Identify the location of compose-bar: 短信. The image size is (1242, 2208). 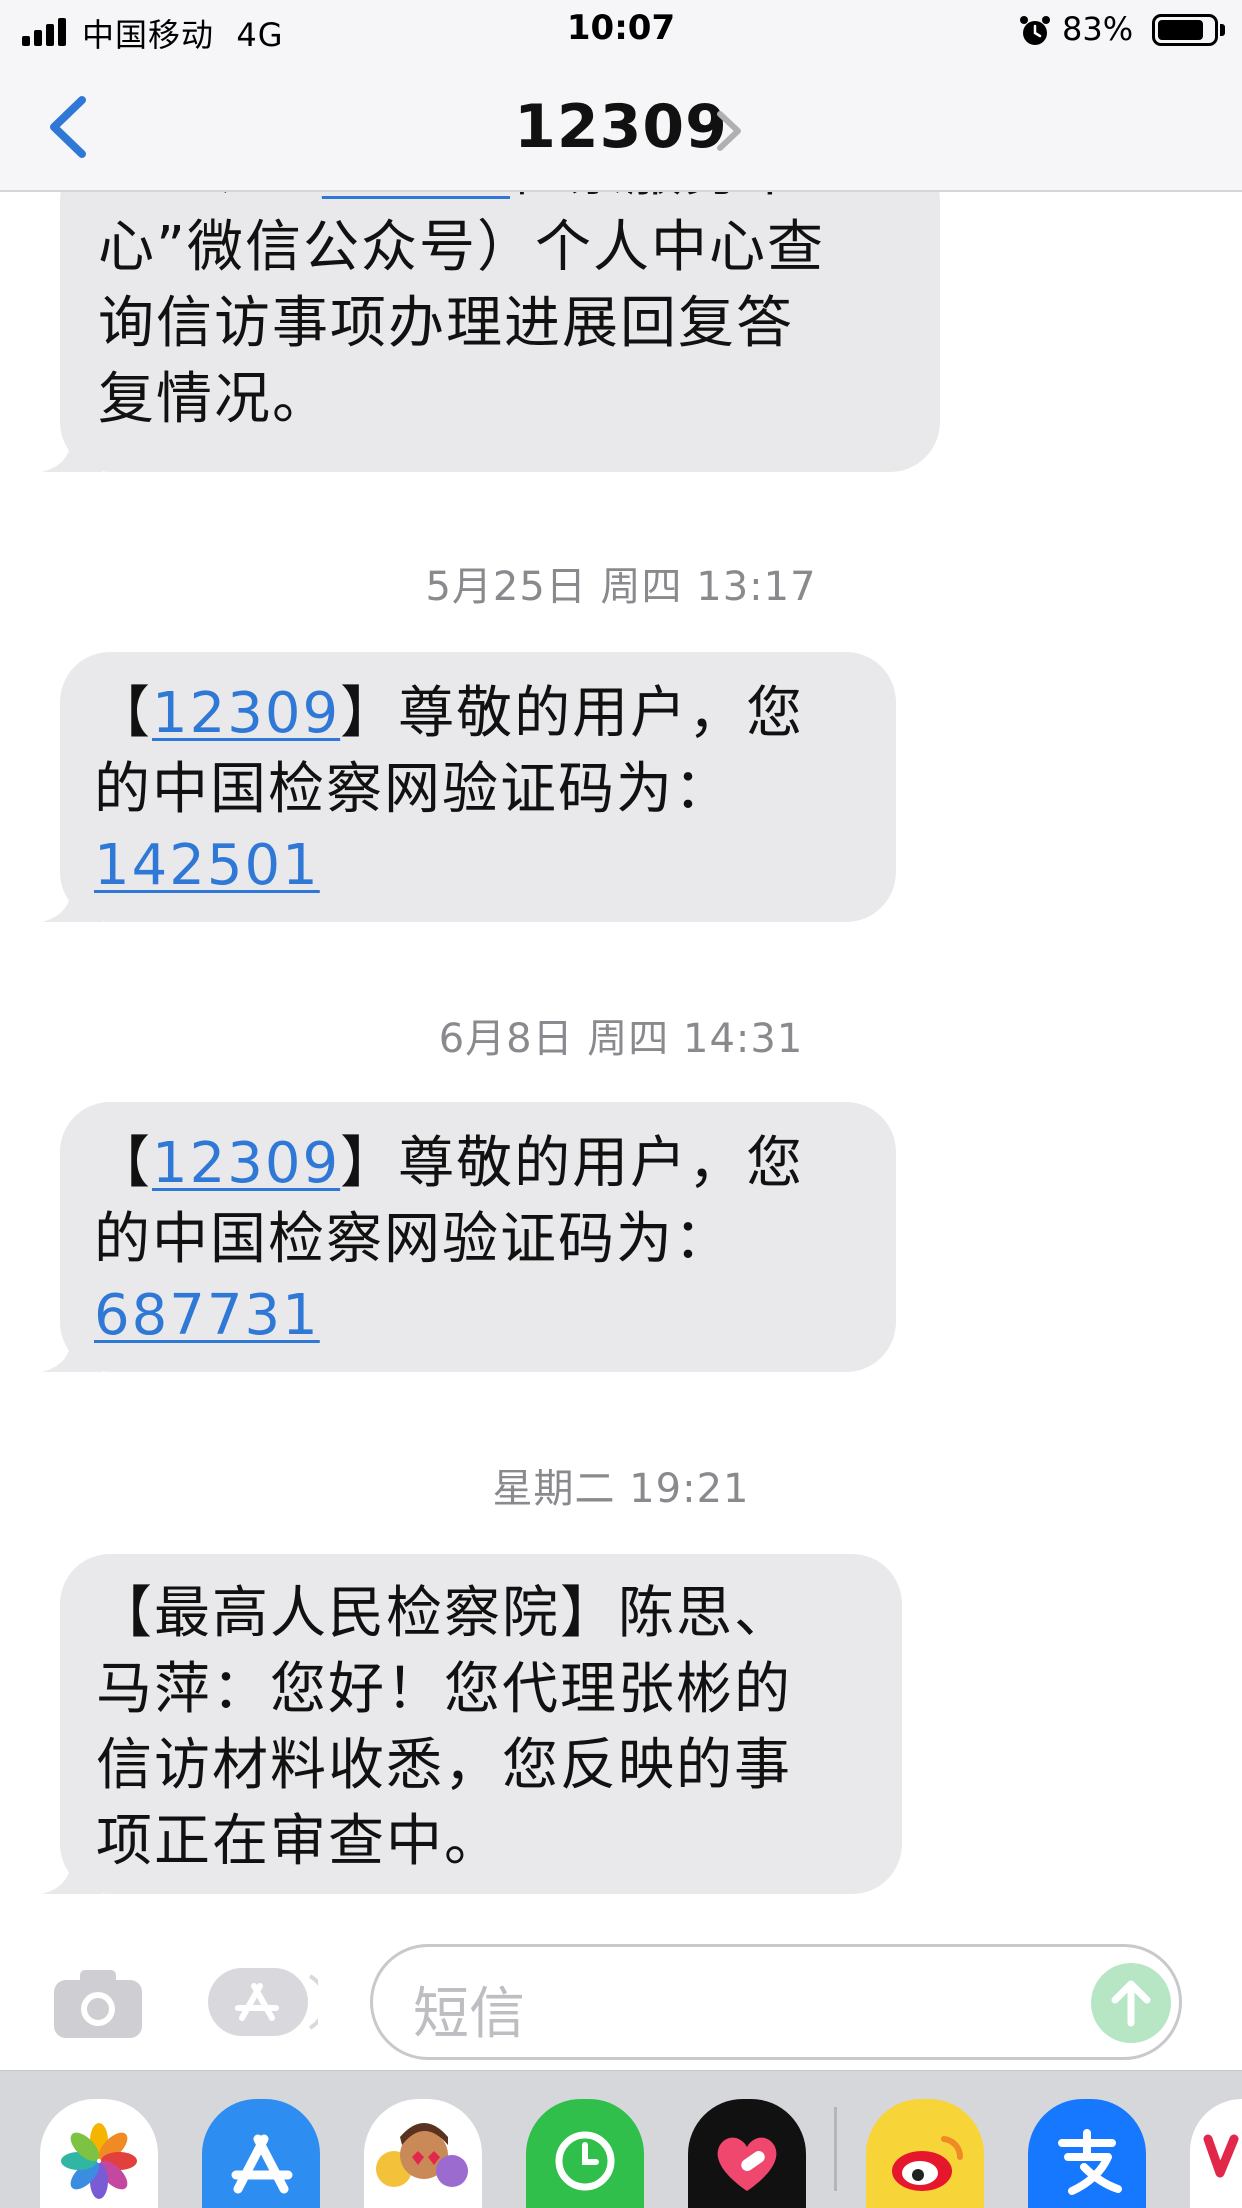
(621, 1995).